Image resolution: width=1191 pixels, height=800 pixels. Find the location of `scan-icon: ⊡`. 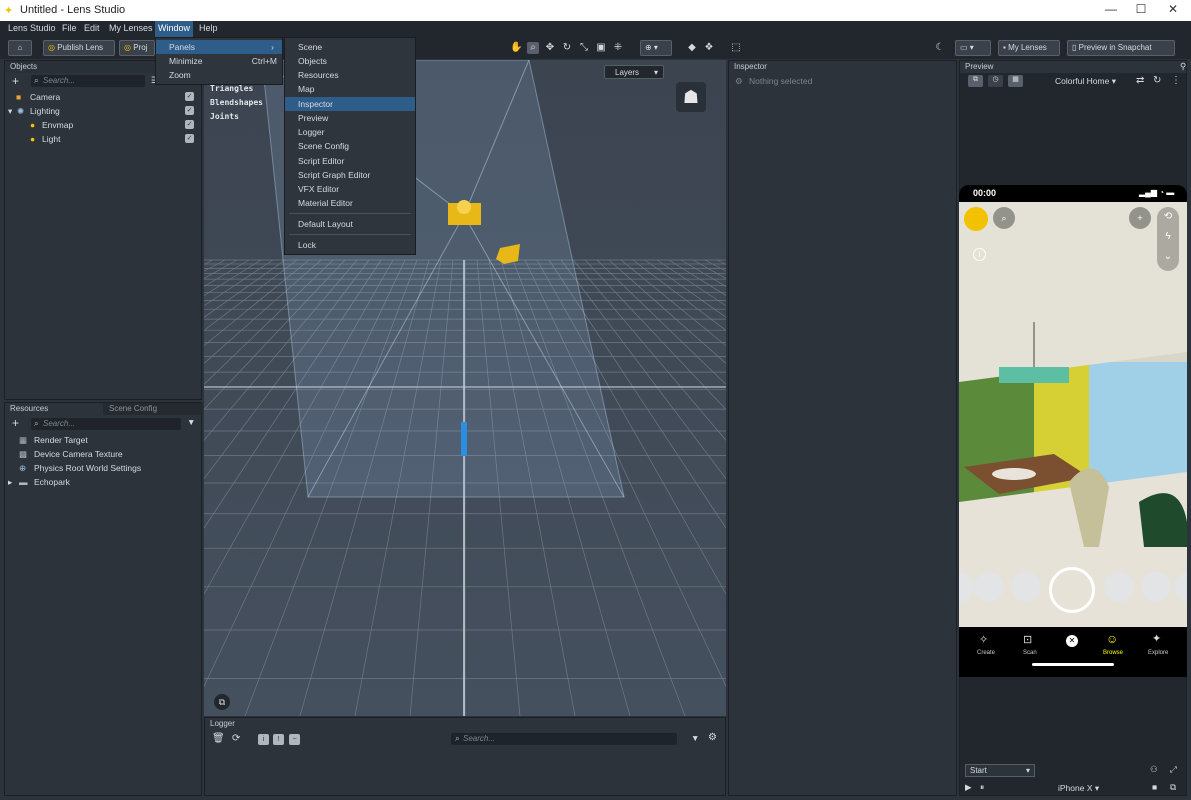

scan-icon: ⊡ is located at coordinates (1027, 639).